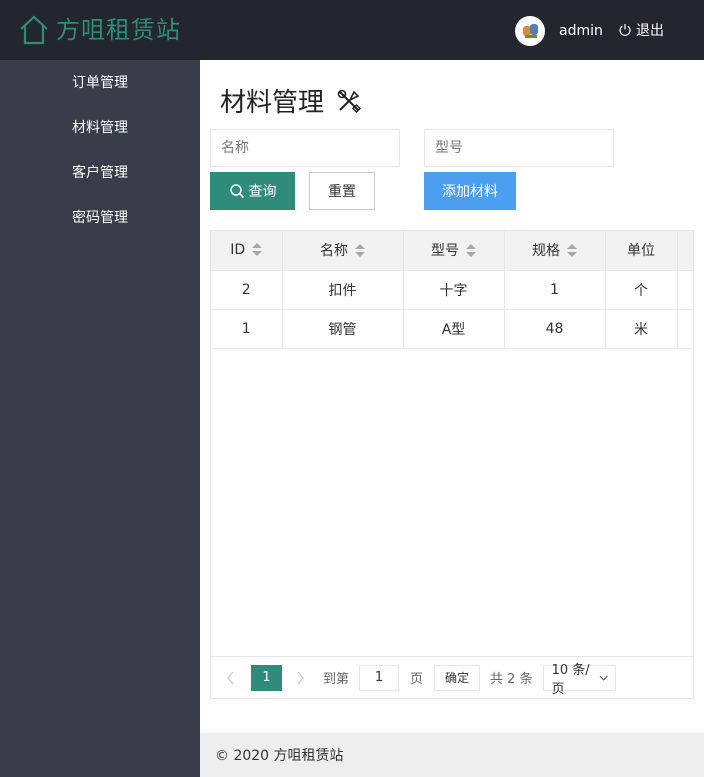  I want to click on page-title: 材料管理, so click(291, 100).